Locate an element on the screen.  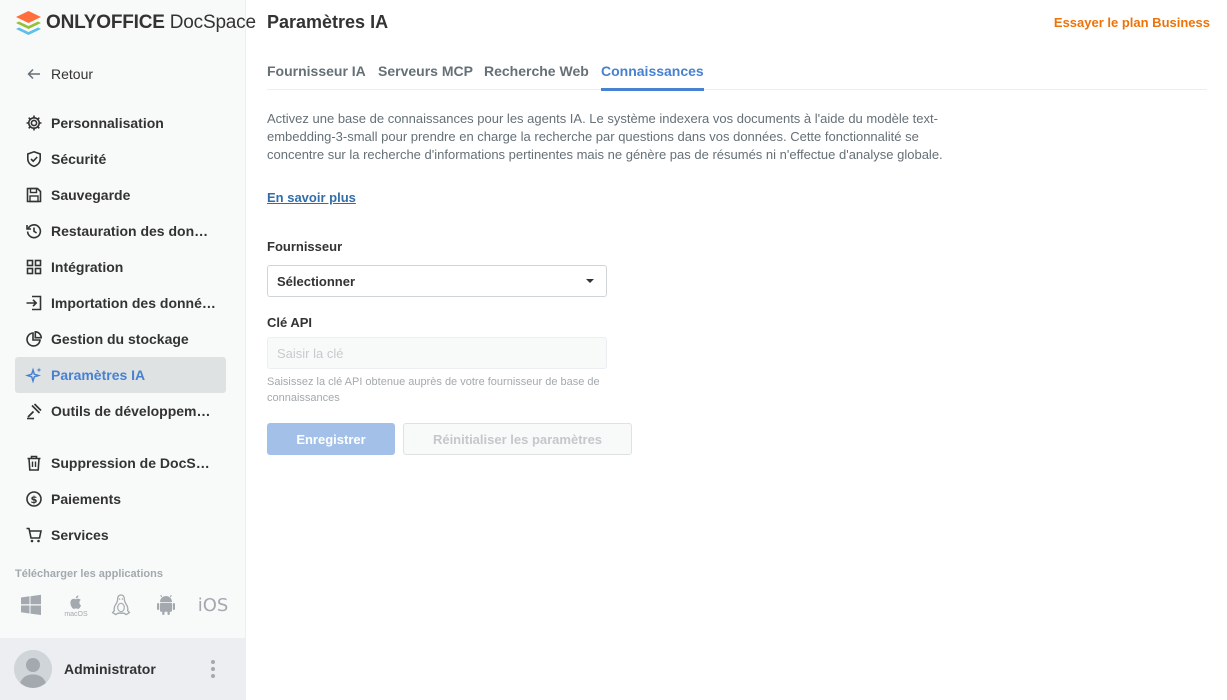
sidebar-item-personnalisation: Personnalisation is located at coordinates (120, 123).